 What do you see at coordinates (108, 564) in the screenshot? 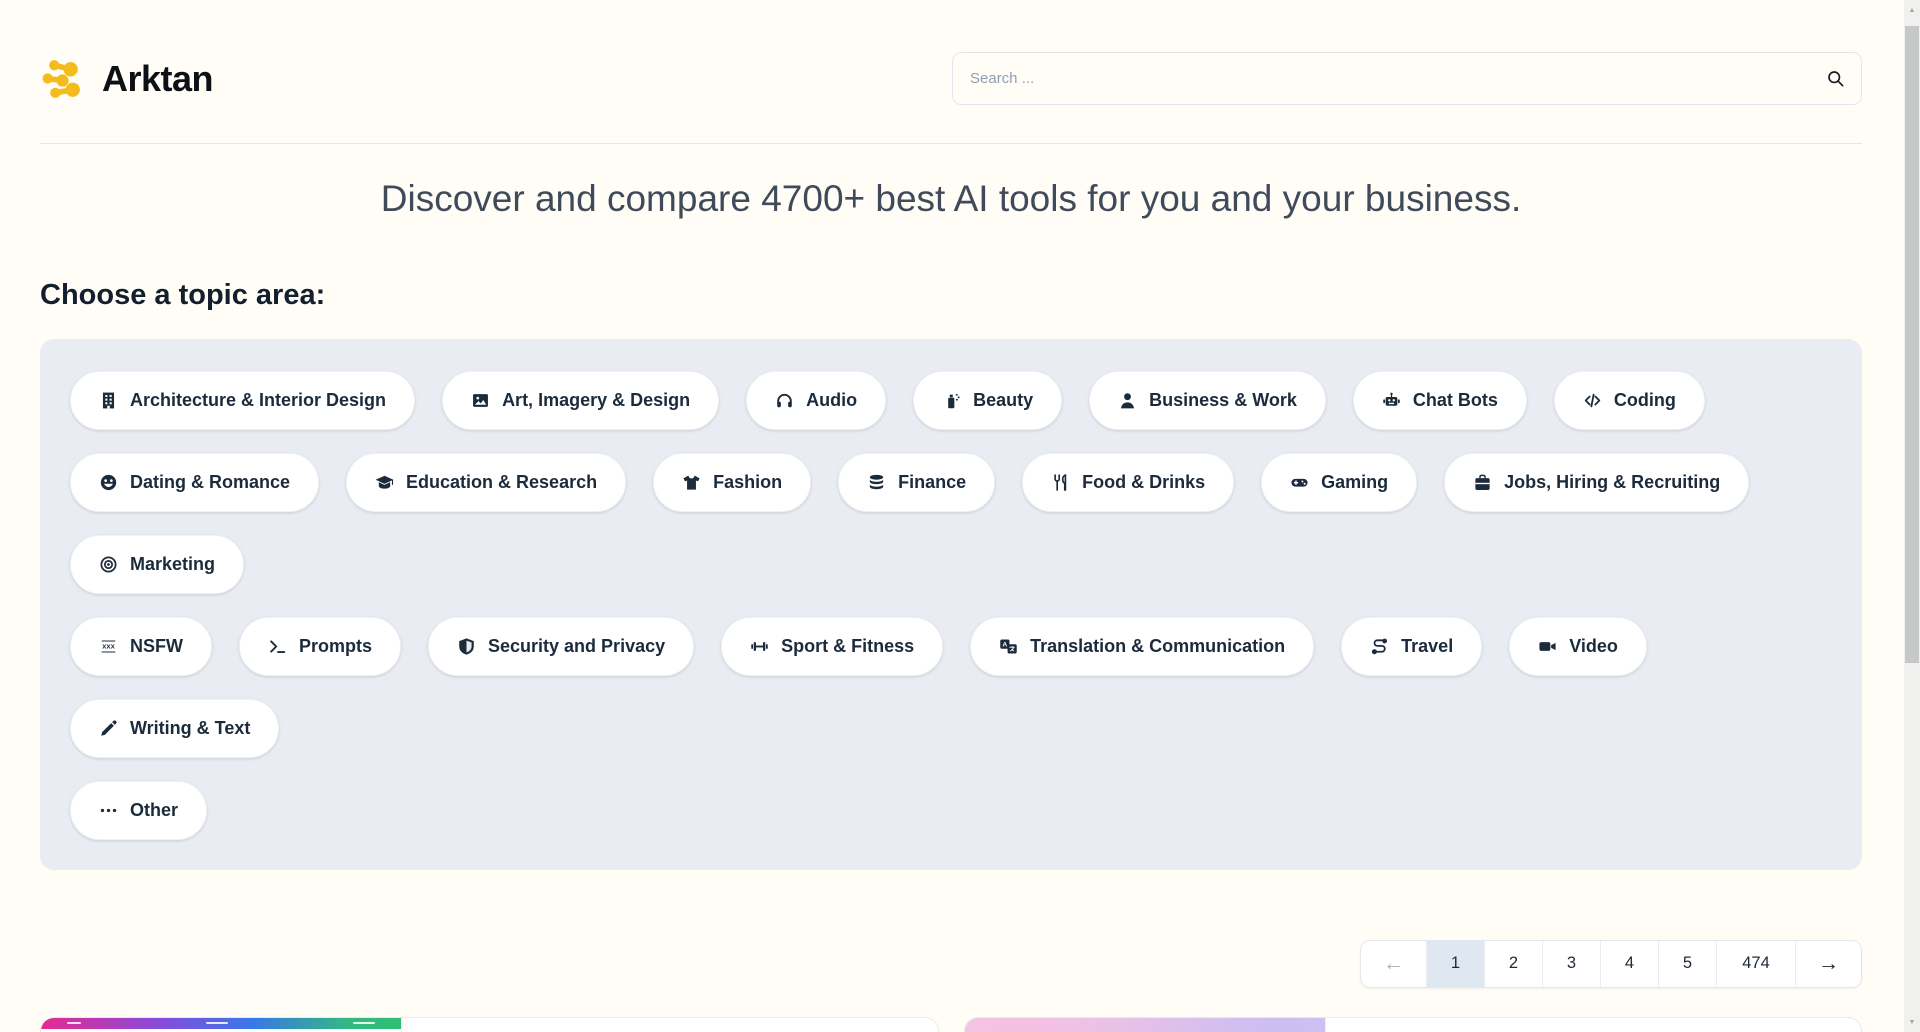
I see `bullseye-icon` at bounding box center [108, 564].